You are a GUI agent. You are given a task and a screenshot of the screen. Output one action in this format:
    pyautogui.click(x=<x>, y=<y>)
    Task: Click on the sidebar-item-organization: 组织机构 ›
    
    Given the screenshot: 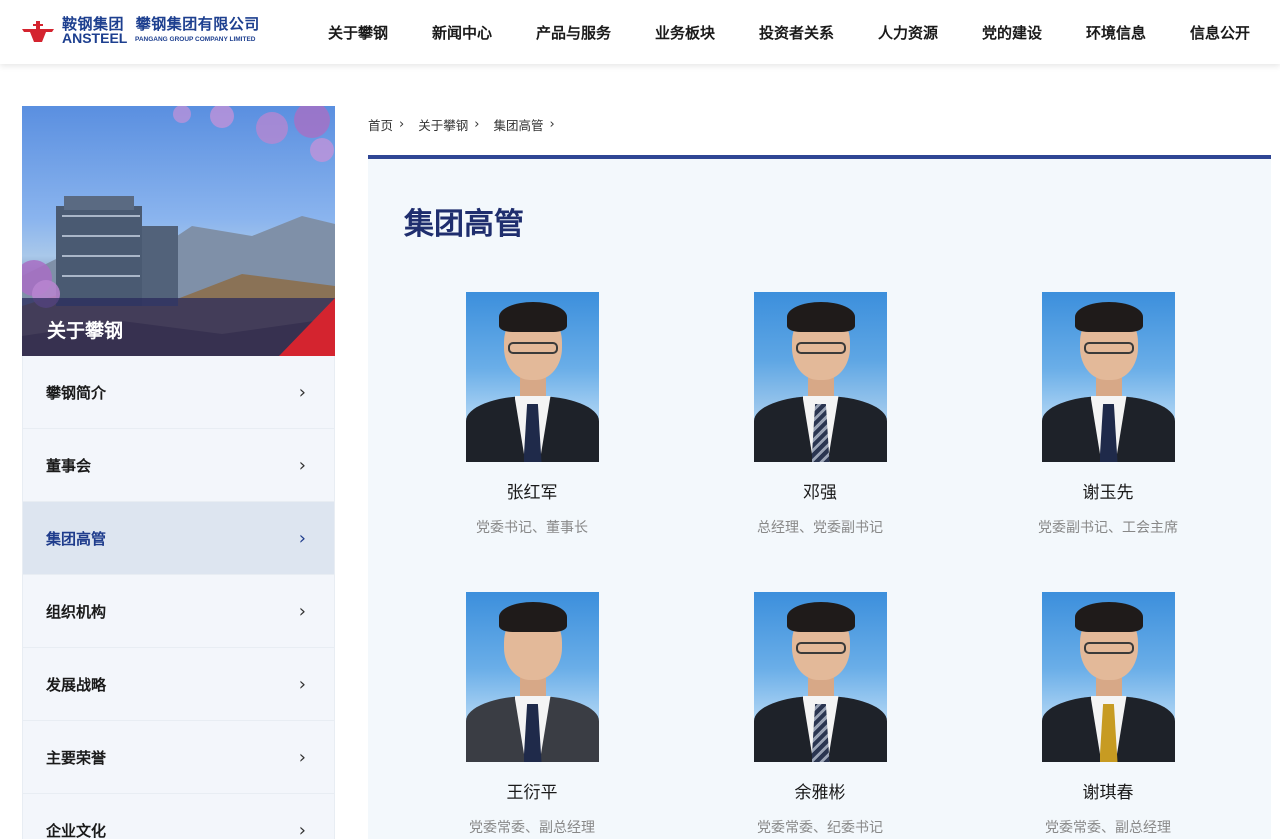 What is the action you would take?
    pyautogui.click(x=178, y=611)
    